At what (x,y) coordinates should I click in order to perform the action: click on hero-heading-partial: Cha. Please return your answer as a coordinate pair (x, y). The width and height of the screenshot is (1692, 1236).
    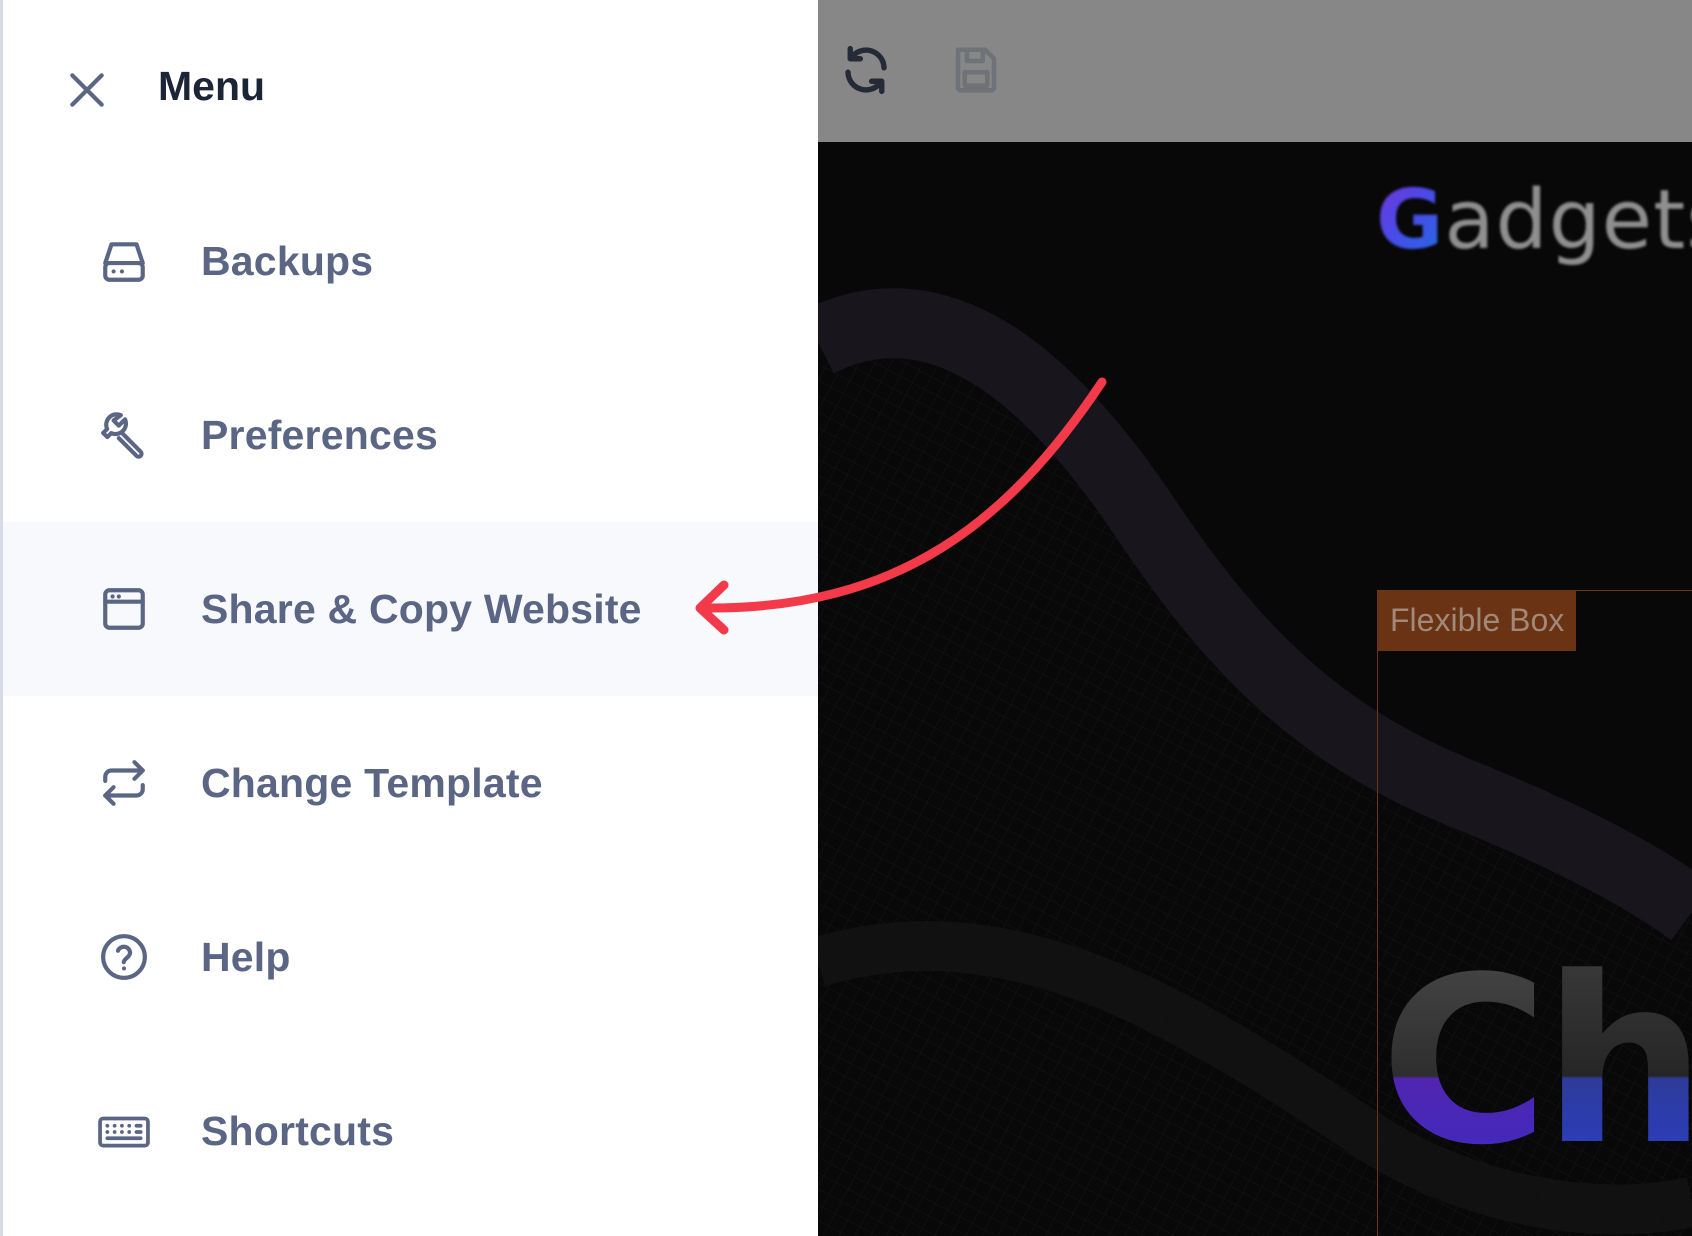
    Looking at the image, I should click on (1536, 1063).